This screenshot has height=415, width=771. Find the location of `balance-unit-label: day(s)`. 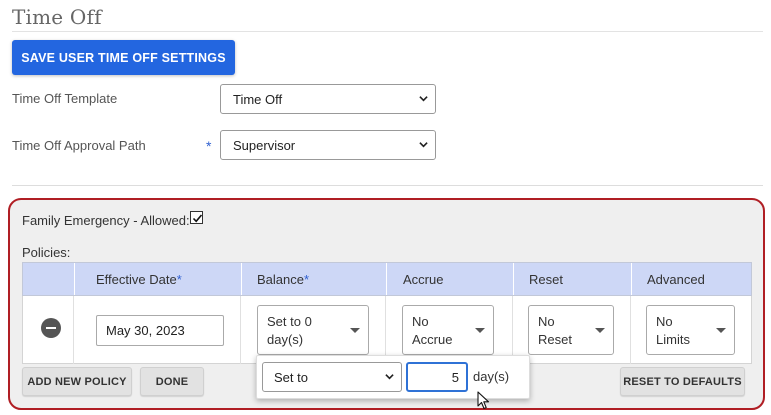

balance-unit-label: day(s) is located at coordinates (491, 376).